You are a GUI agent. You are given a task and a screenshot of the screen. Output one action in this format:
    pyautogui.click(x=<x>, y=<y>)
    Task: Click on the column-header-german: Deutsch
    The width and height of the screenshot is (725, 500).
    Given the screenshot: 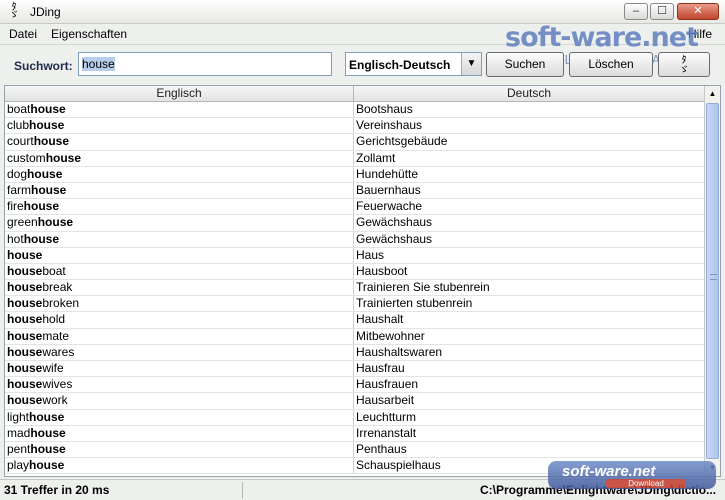 What is the action you would take?
    pyautogui.click(x=529, y=94)
    